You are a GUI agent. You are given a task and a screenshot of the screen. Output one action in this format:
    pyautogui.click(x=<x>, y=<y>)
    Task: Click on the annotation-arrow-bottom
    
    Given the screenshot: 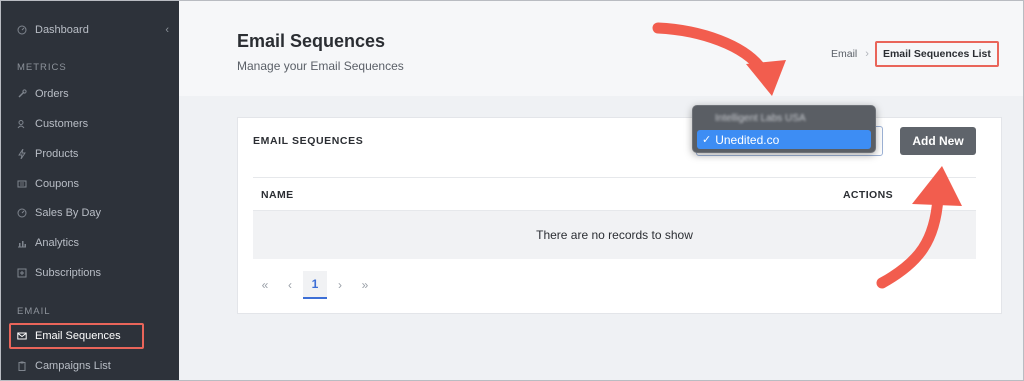 What is the action you would take?
    pyautogui.click(x=919, y=227)
    